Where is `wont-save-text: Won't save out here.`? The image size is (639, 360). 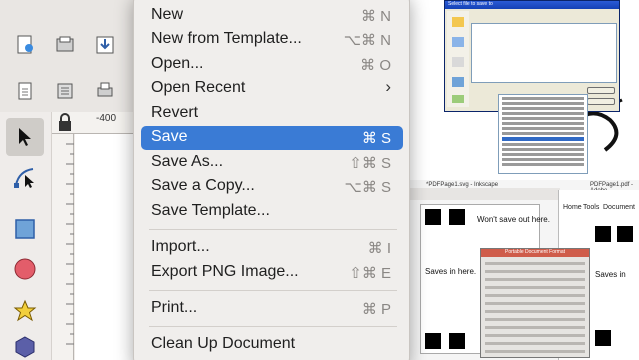
wont-save-text: Won't save out here. is located at coordinates (513, 219).